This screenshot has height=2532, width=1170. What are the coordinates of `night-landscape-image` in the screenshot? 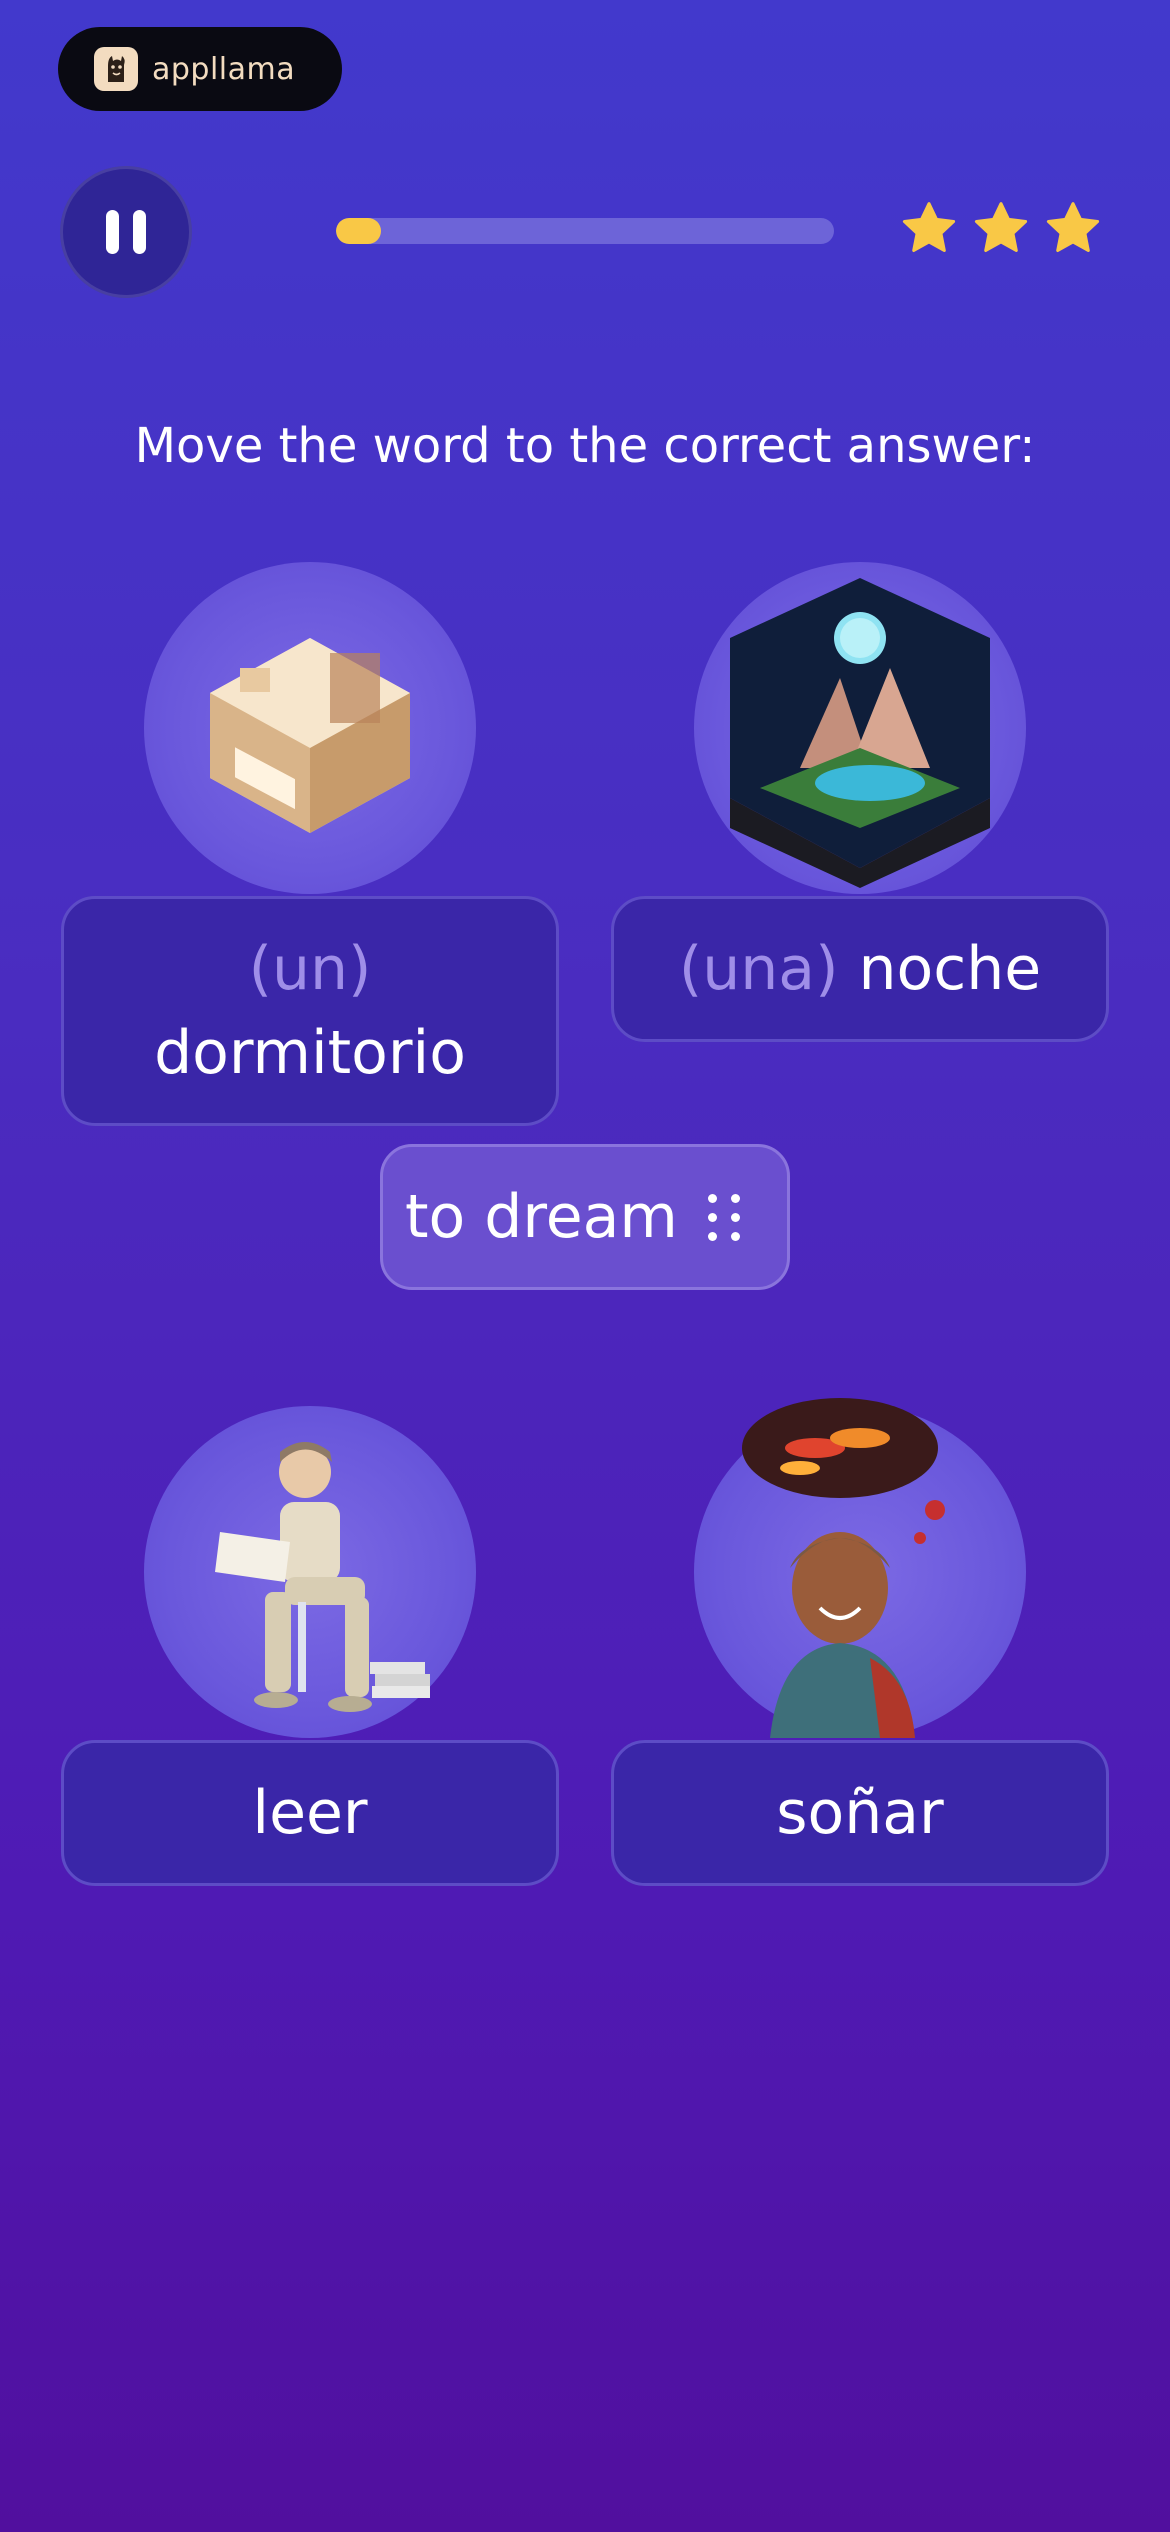 It's located at (860, 728).